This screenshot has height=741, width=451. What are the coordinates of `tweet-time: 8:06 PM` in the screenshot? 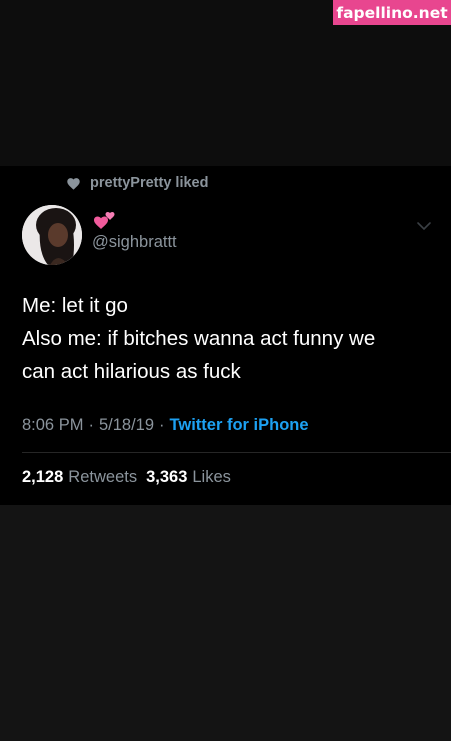 It's located at (53, 424).